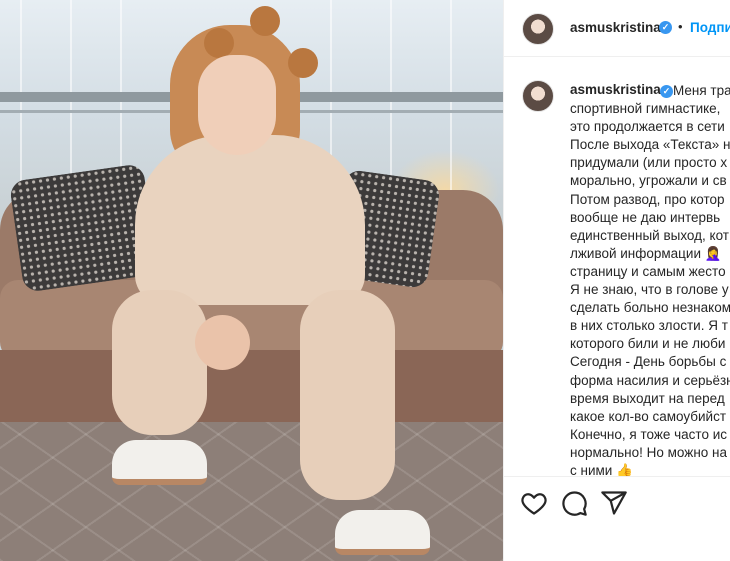  I want to click on caption-line: страницу и самым жесто, so click(648, 271).